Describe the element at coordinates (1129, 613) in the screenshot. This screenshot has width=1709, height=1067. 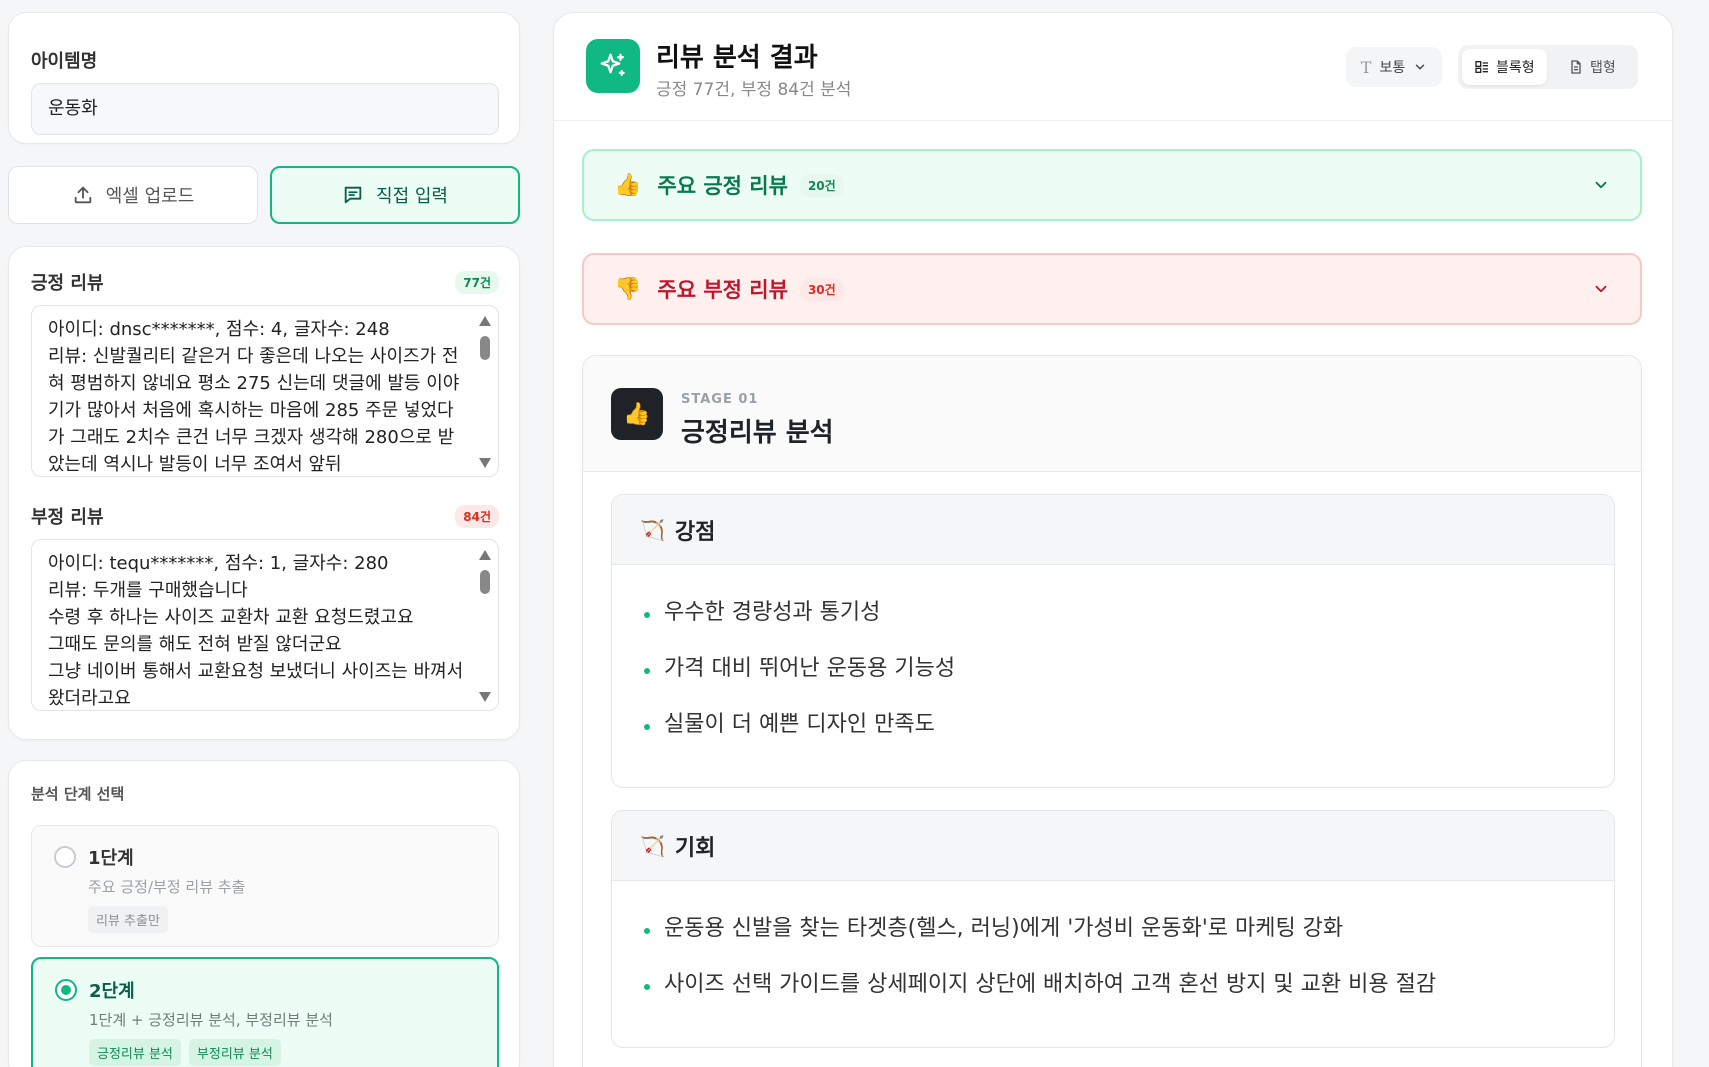
I see `list-item: 우수한 경량성과 통기성` at that location.